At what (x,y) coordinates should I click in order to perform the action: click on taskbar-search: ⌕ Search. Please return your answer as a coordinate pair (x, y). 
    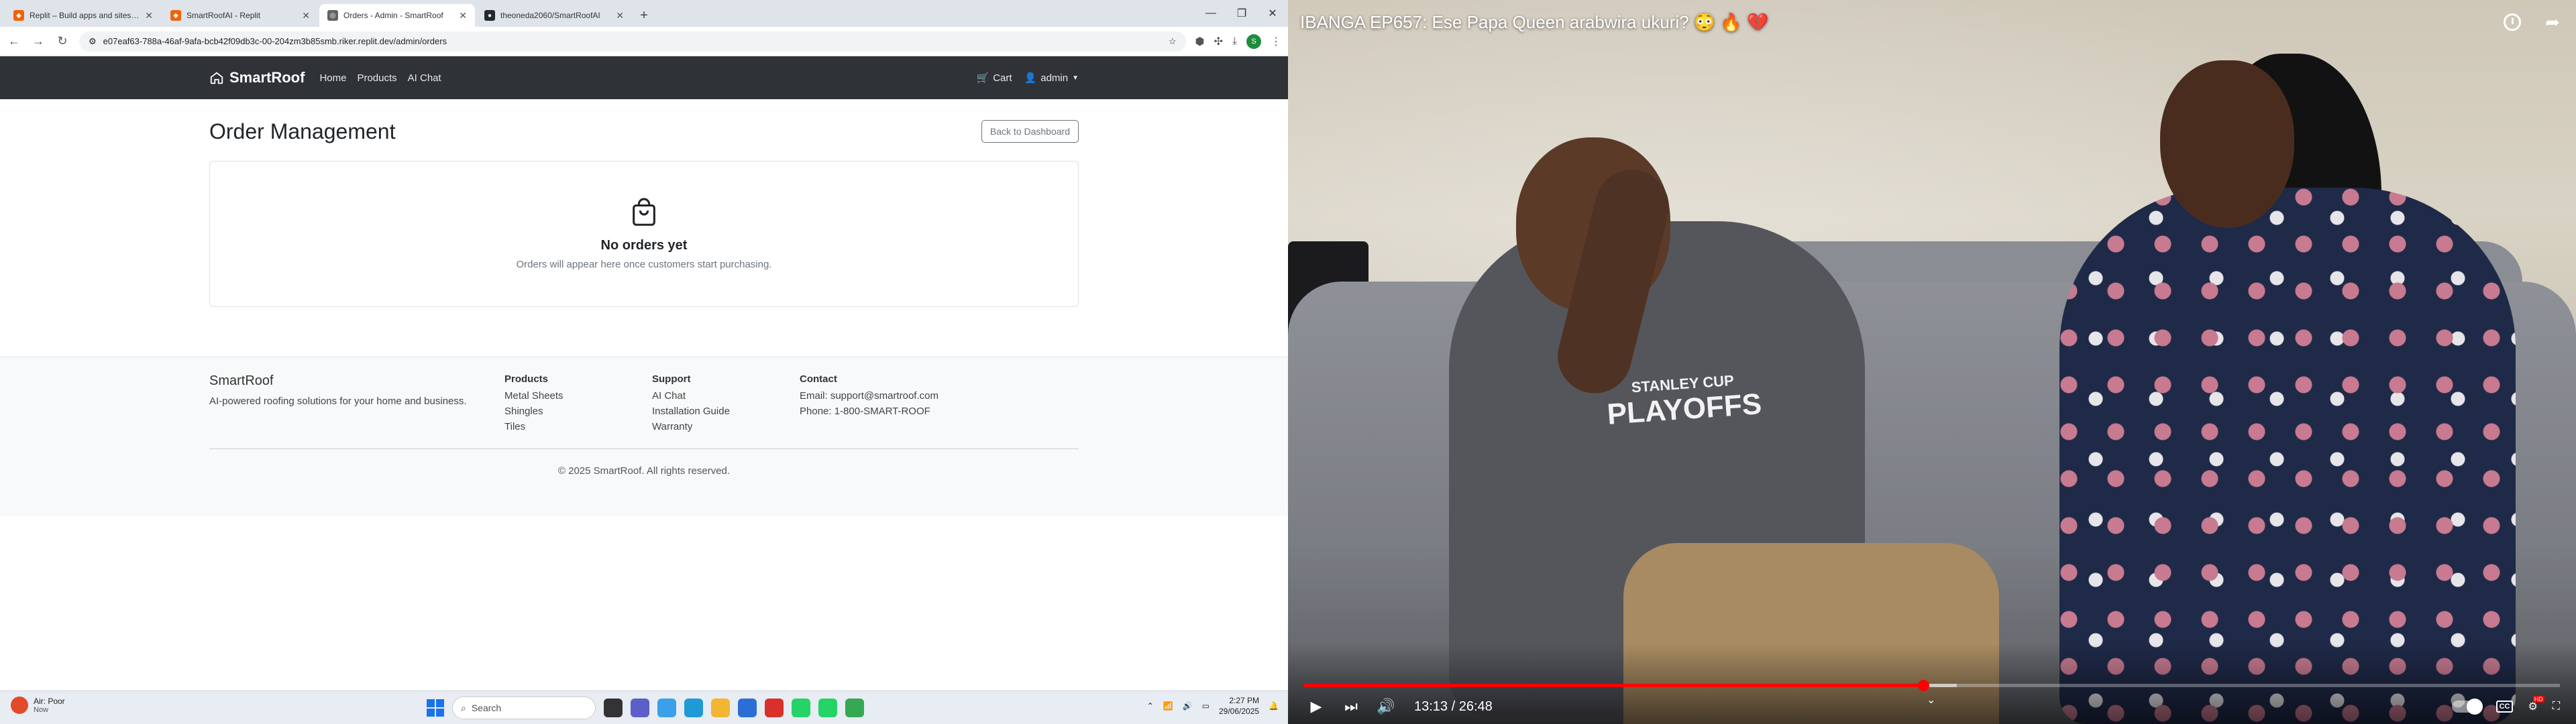
    Looking at the image, I should click on (524, 708).